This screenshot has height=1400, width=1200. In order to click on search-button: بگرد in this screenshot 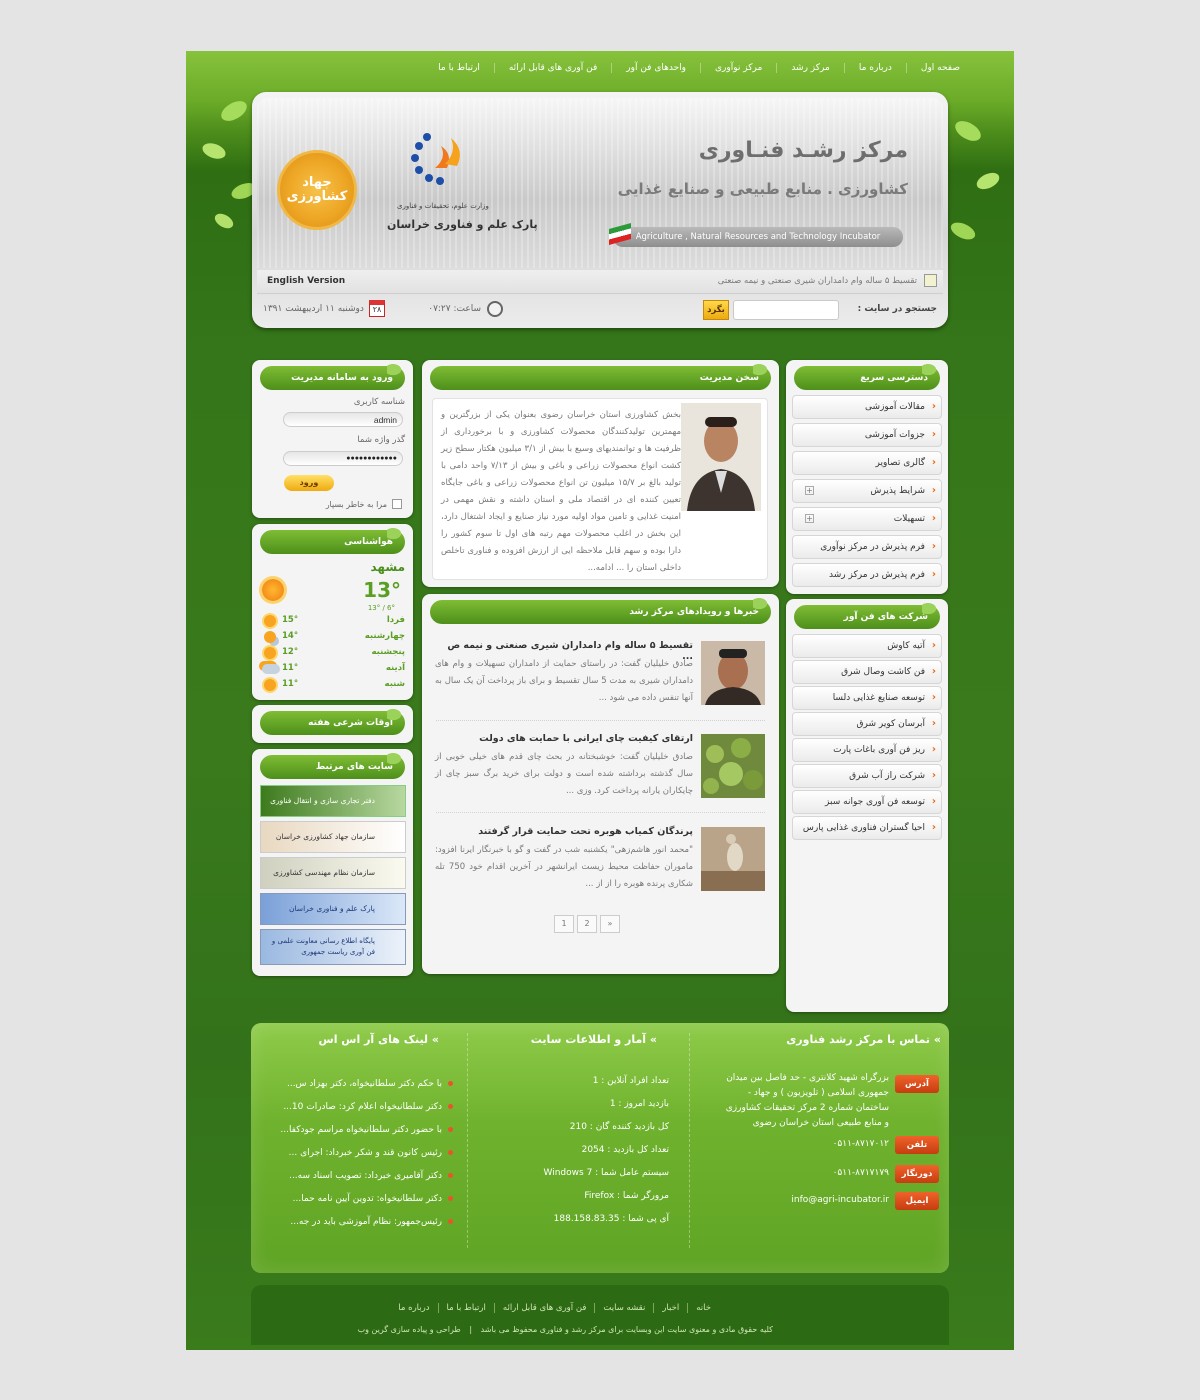, I will do `click(716, 310)`.